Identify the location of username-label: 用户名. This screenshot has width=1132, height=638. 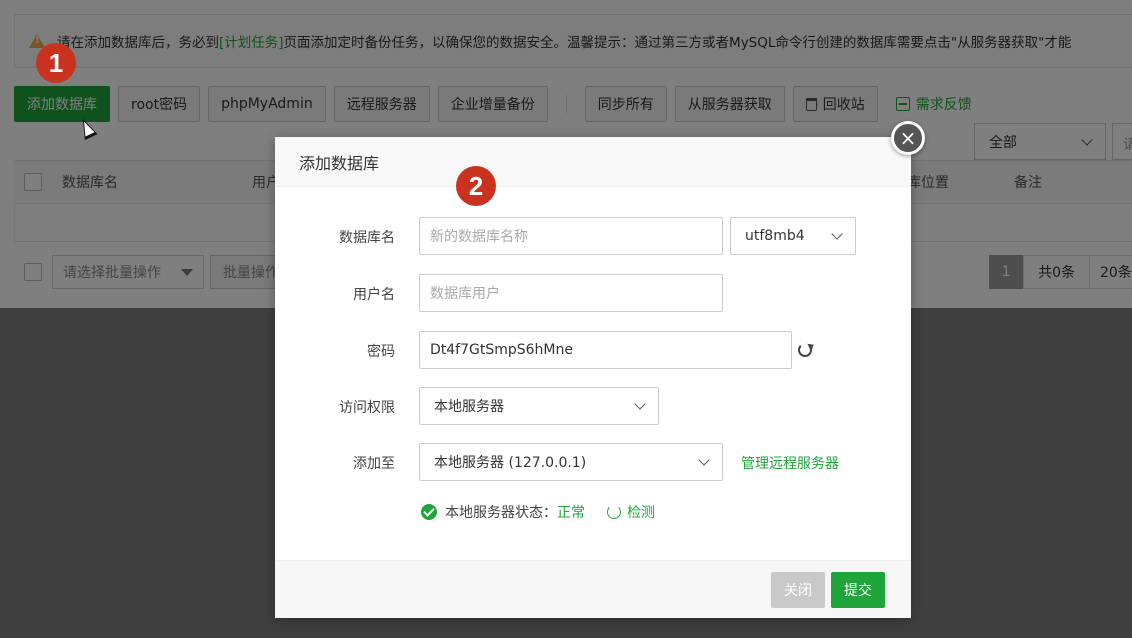
(374, 295).